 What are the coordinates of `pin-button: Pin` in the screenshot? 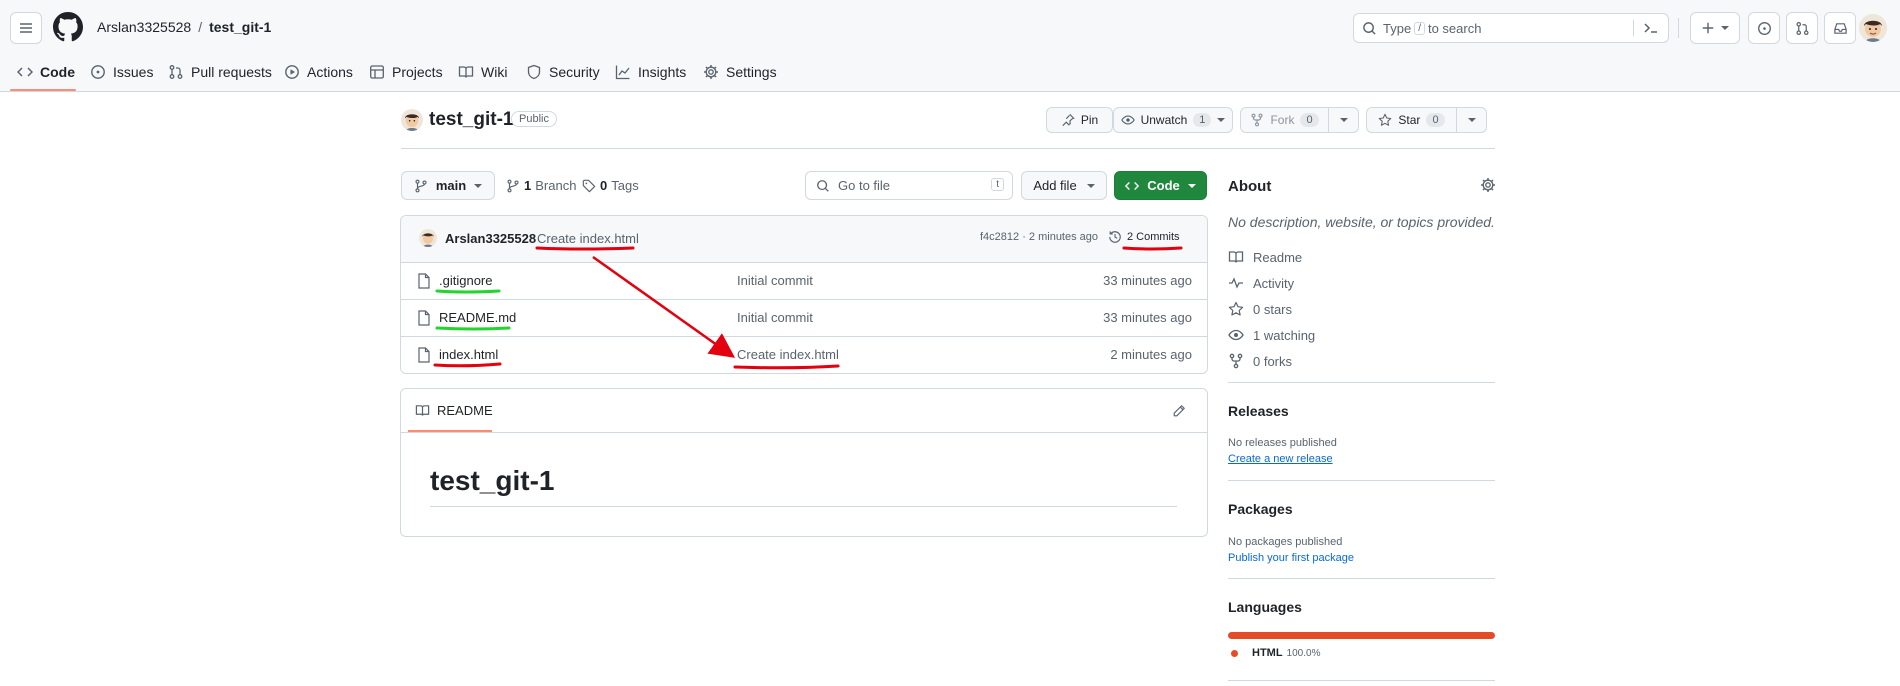 It's located at (1079, 120).